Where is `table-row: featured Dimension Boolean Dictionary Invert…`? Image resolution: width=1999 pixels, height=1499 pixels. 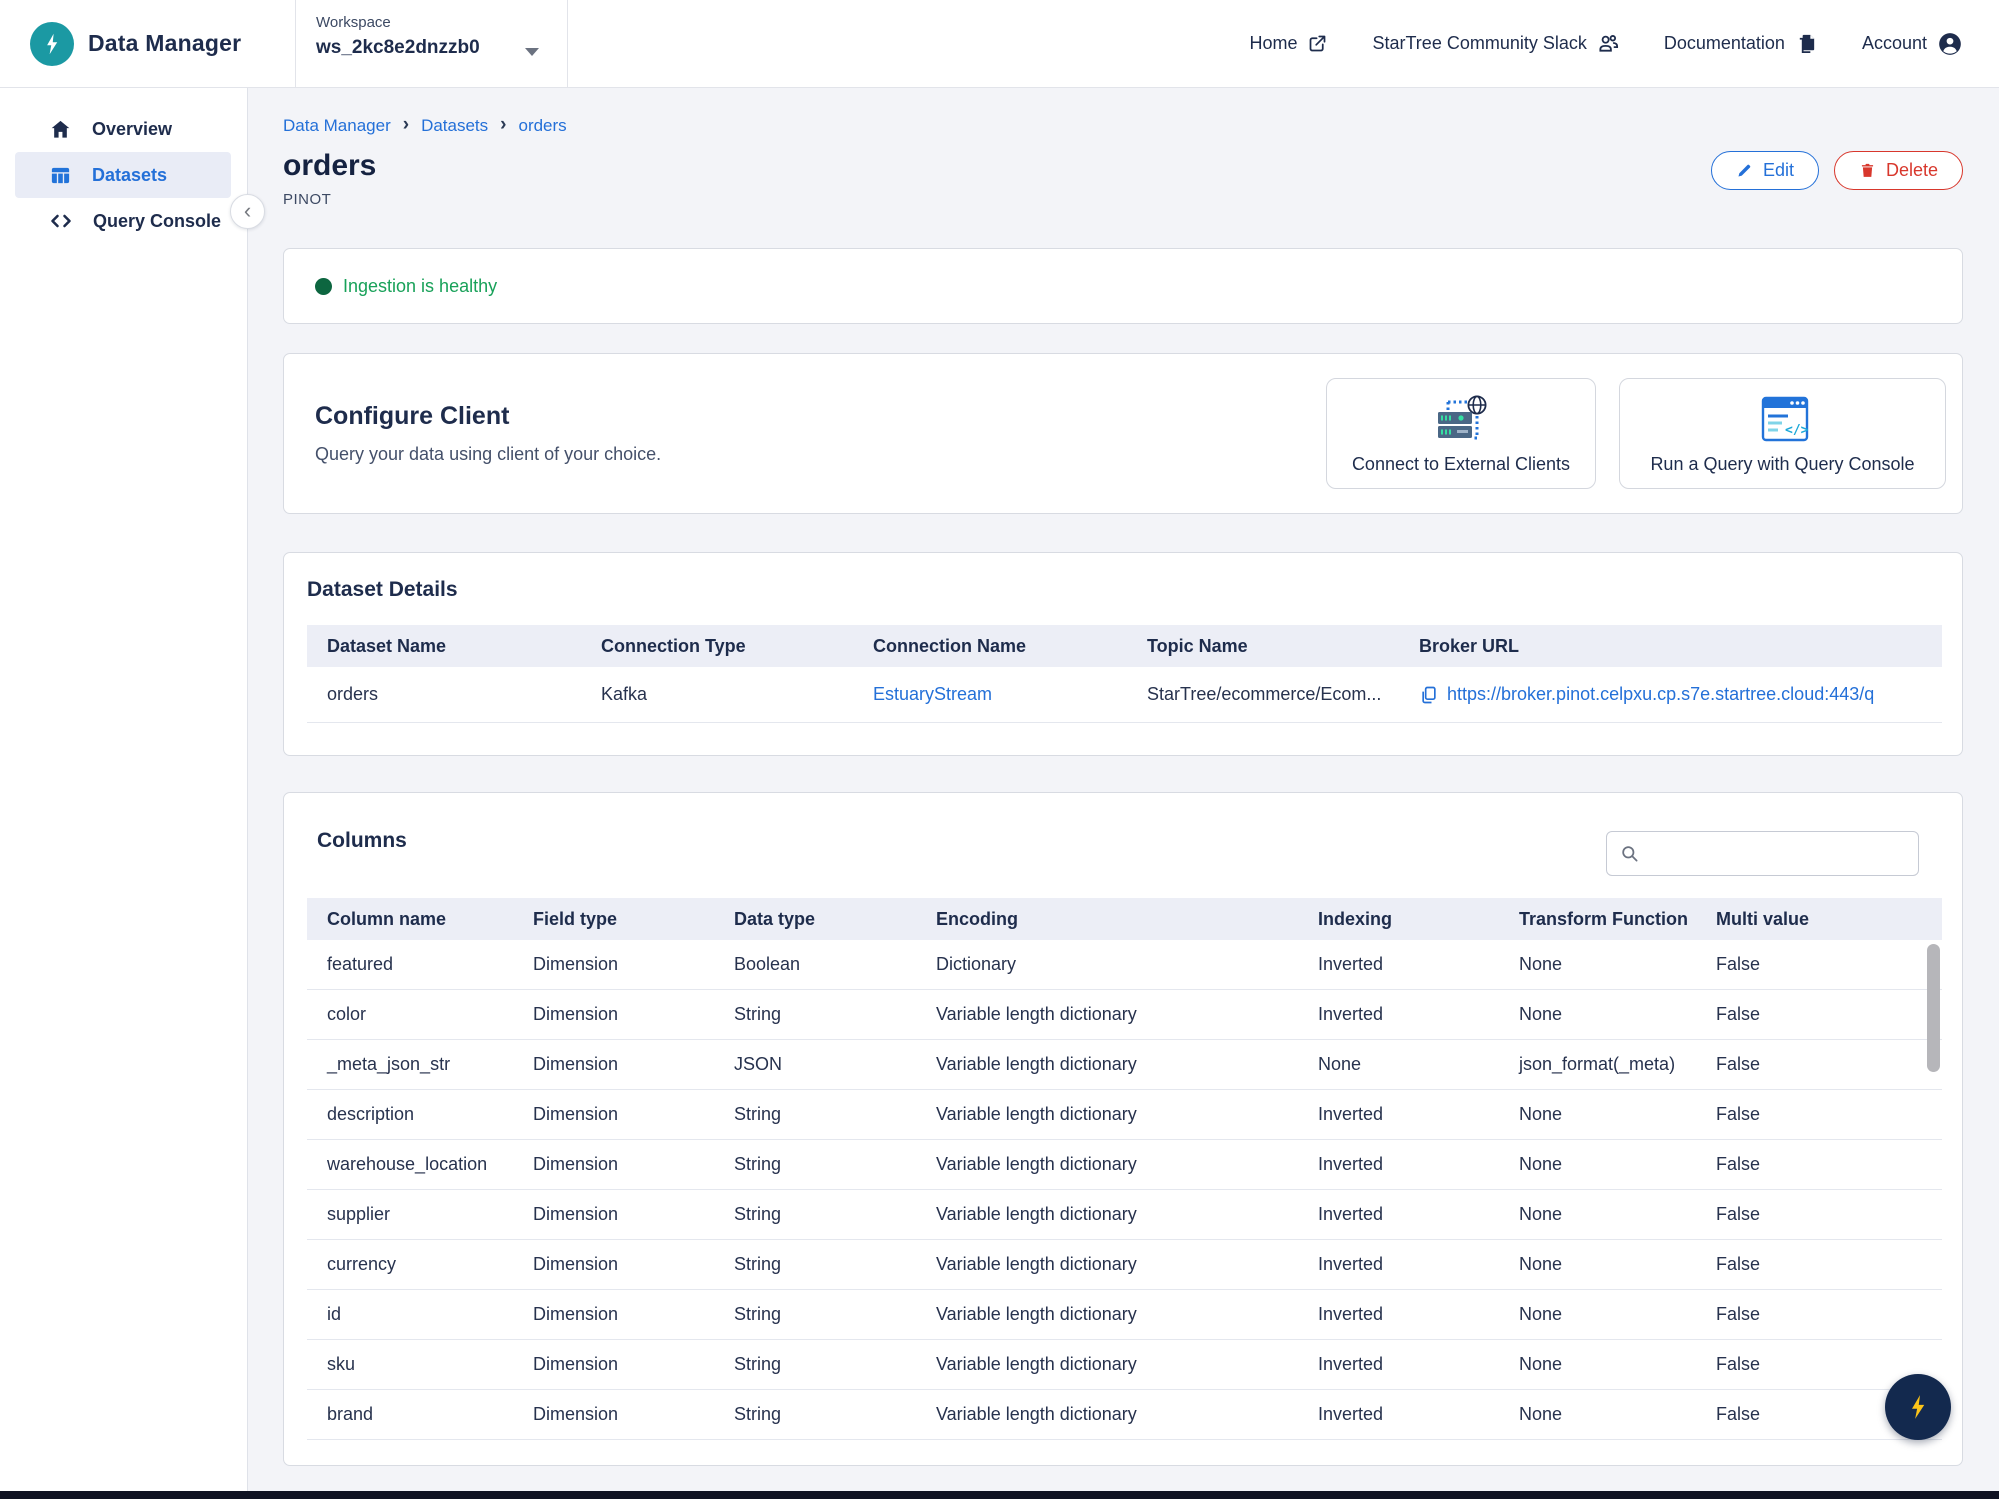 table-row: featured Dimension Boolean Dictionary Invert… is located at coordinates (1124, 965).